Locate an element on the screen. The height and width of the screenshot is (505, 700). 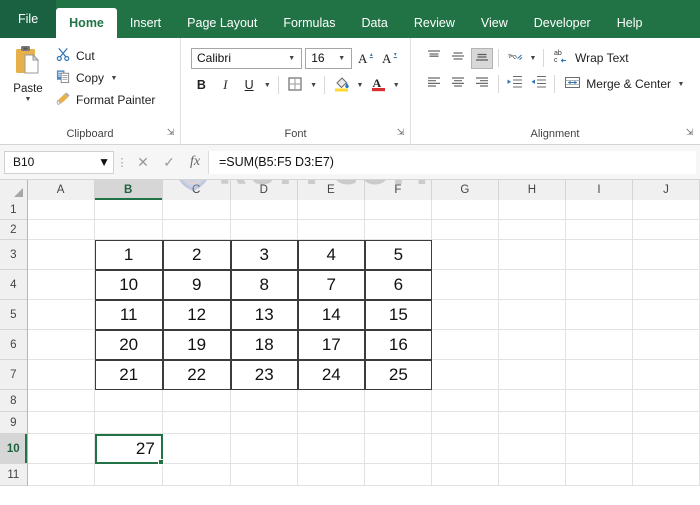
column-header-A: A is located at coordinates (61, 190).